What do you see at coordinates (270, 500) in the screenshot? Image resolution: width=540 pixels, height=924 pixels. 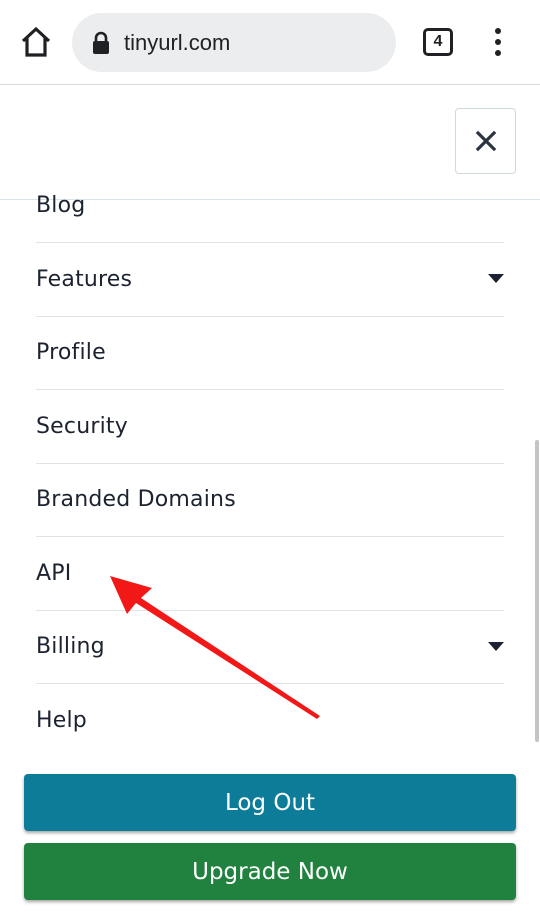 I see `menu-item-branded-domains: Branded Domains` at bounding box center [270, 500].